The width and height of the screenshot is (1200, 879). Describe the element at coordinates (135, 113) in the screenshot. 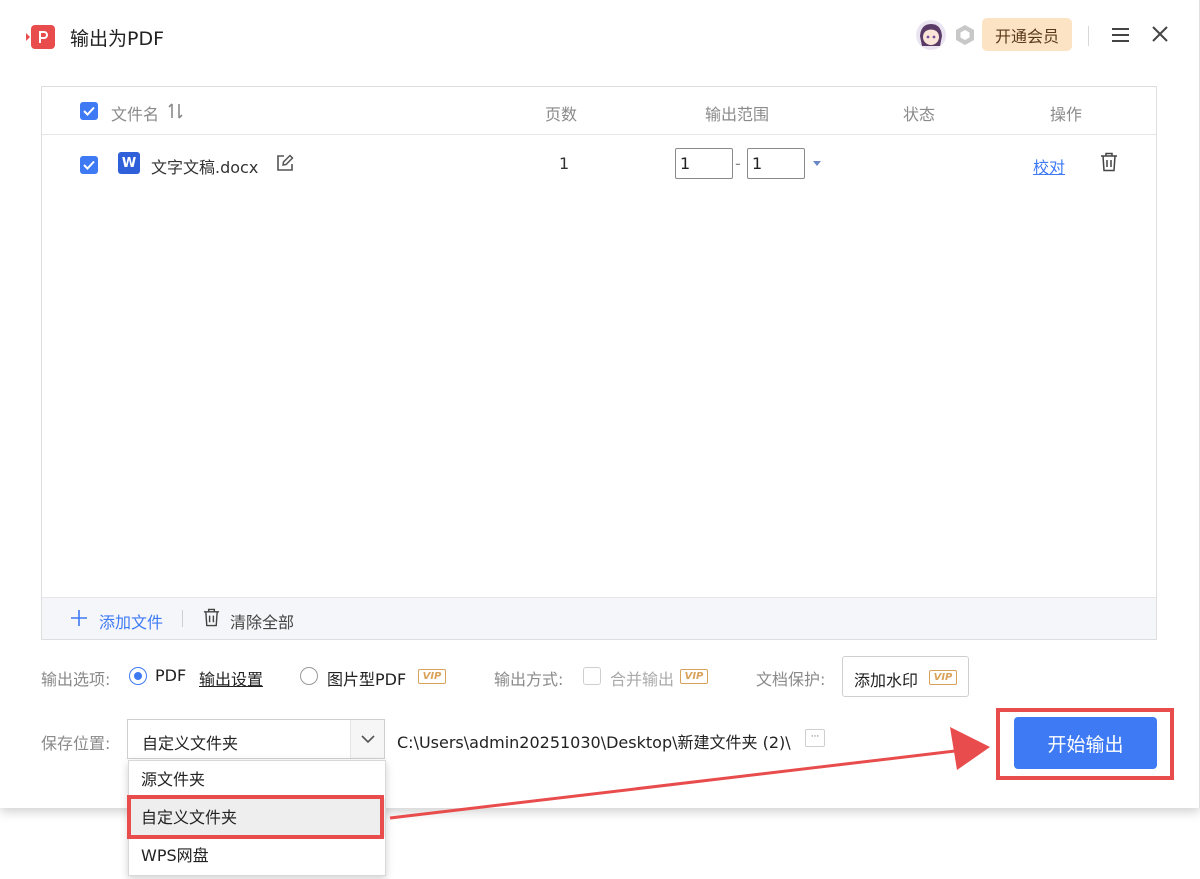

I see `header-filename: 文件名` at that location.